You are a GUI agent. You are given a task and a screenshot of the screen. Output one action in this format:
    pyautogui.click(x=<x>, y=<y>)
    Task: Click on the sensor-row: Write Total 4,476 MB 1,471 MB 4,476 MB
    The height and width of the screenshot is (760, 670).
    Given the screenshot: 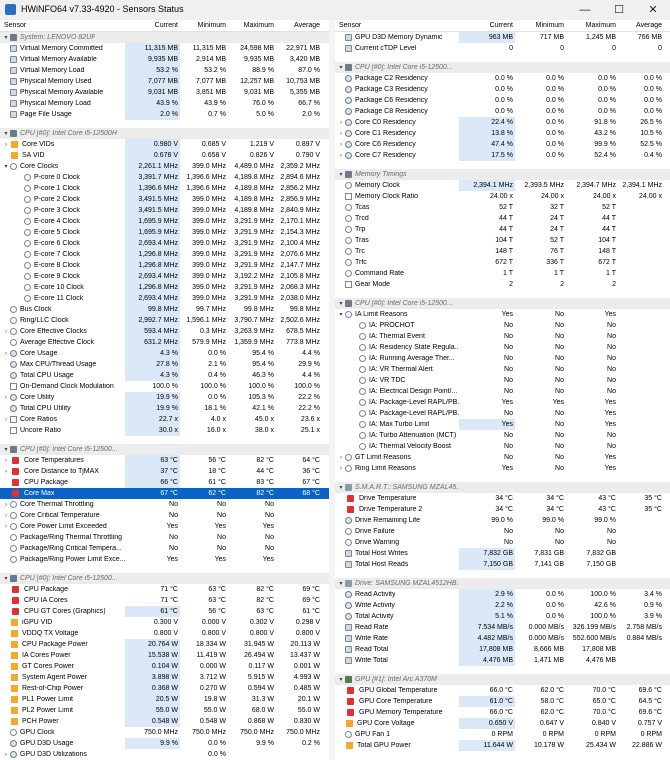 What is the action you would take?
    pyautogui.click(x=502, y=660)
    